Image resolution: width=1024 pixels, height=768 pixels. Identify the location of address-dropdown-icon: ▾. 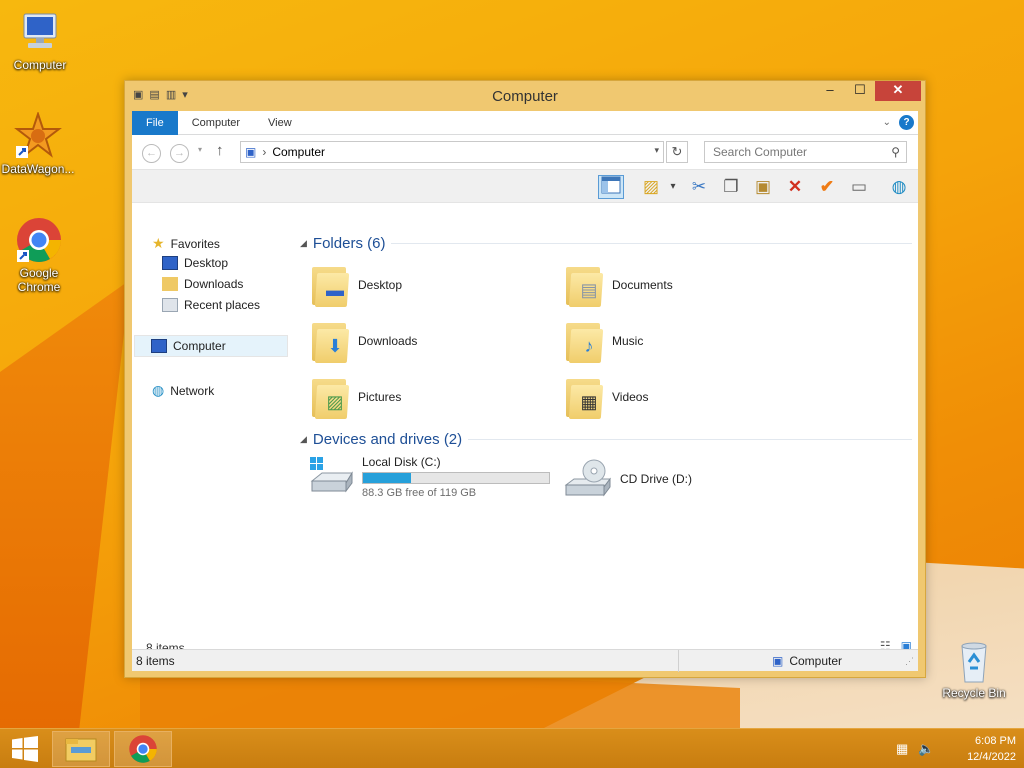
(656, 150).